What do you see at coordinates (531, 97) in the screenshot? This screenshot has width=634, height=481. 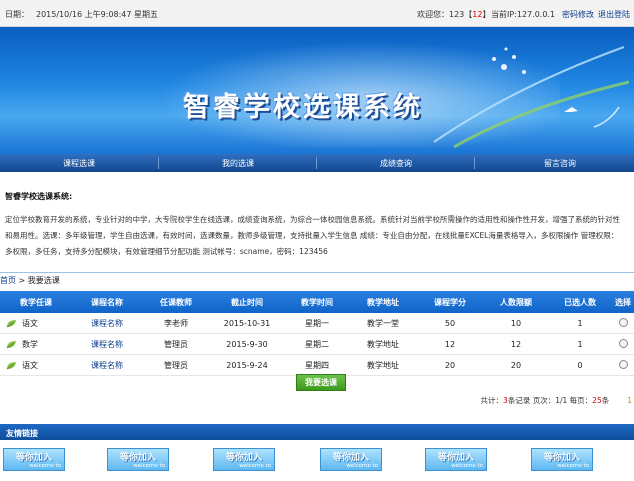 I see `dandelion-decoration-icon` at bounding box center [531, 97].